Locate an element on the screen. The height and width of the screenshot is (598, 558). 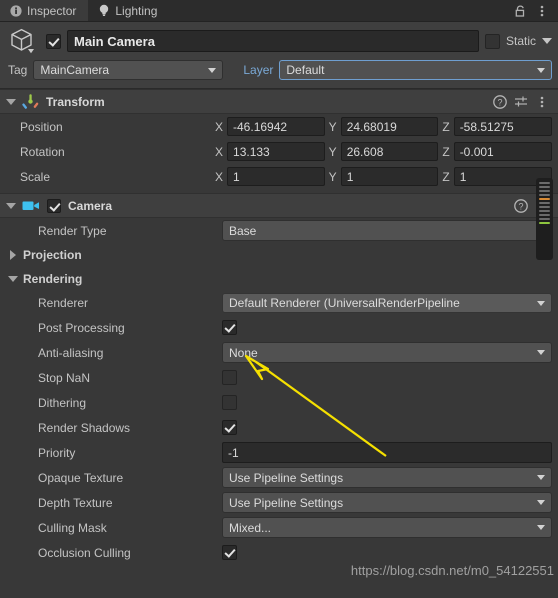
anti-aliasing-row: Anti-aliasing None is located at coordinates (279, 352).